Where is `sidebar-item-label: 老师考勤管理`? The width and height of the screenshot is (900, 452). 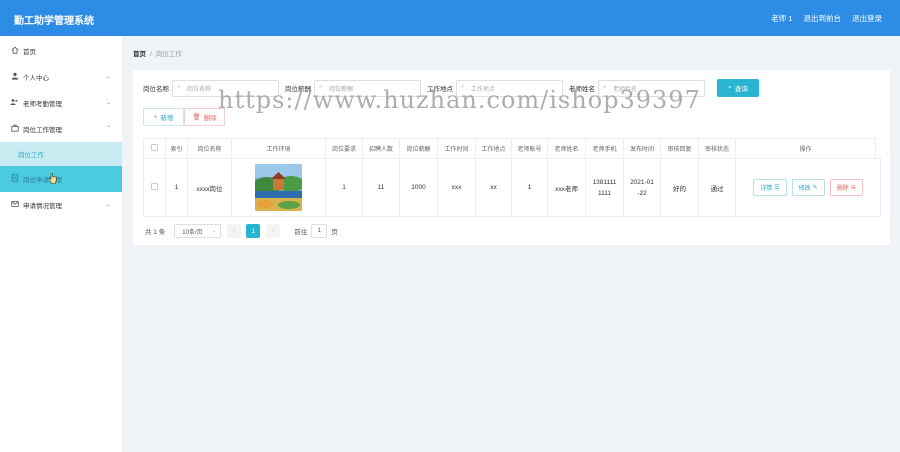
sidebar-item-label: 老师考勤管理 is located at coordinates (42, 104).